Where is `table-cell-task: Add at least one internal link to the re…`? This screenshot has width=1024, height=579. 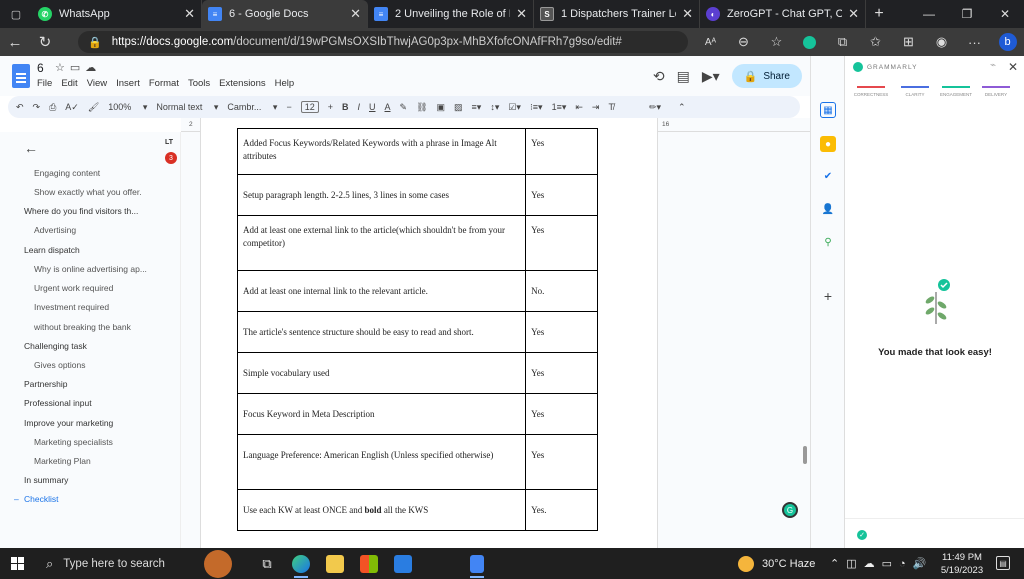 table-cell-task: Add at least one internal link to the re… is located at coordinates (381, 291).